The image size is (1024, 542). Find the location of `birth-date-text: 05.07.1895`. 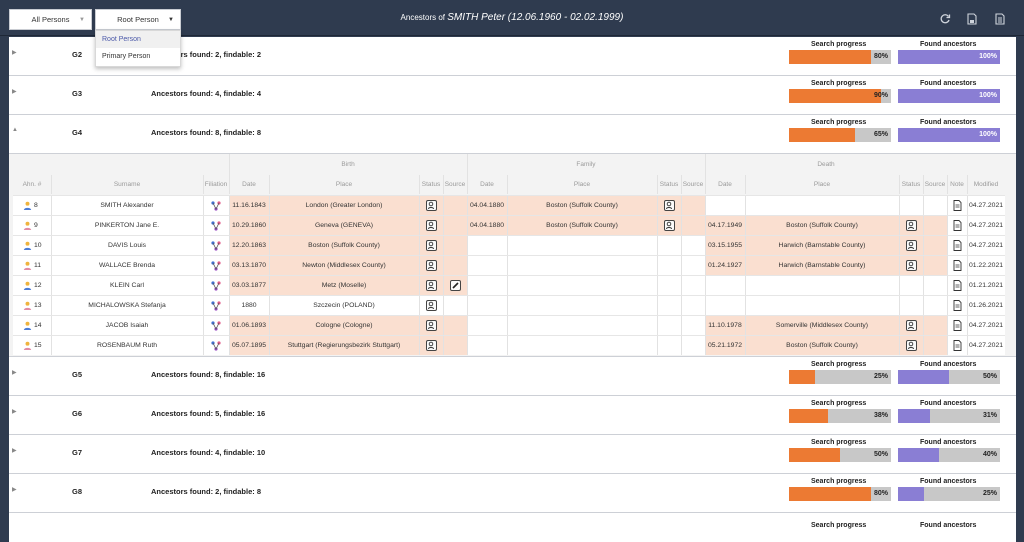

birth-date-text: 05.07.1895 is located at coordinates (249, 345).